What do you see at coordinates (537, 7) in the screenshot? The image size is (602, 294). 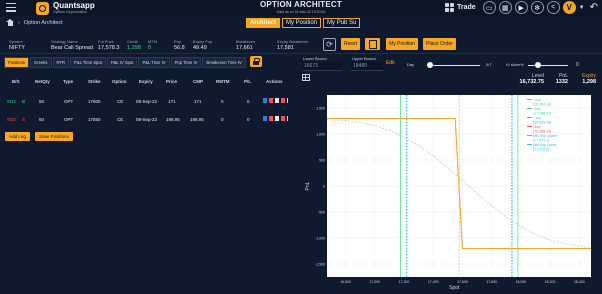 I see `network-icon: ✻` at bounding box center [537, 7].